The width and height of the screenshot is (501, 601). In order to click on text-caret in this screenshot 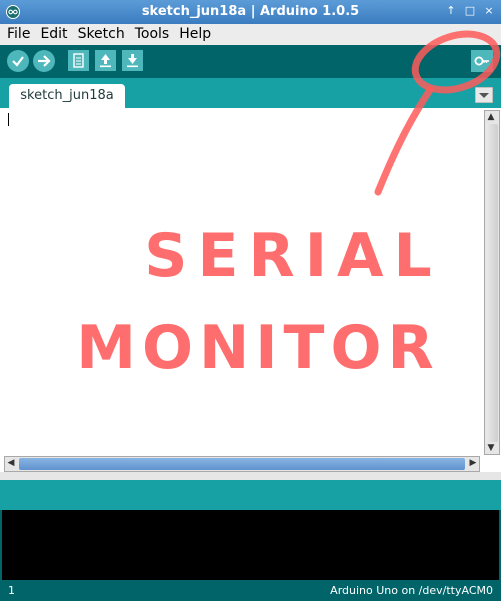, I will do `click(8, 119)`.